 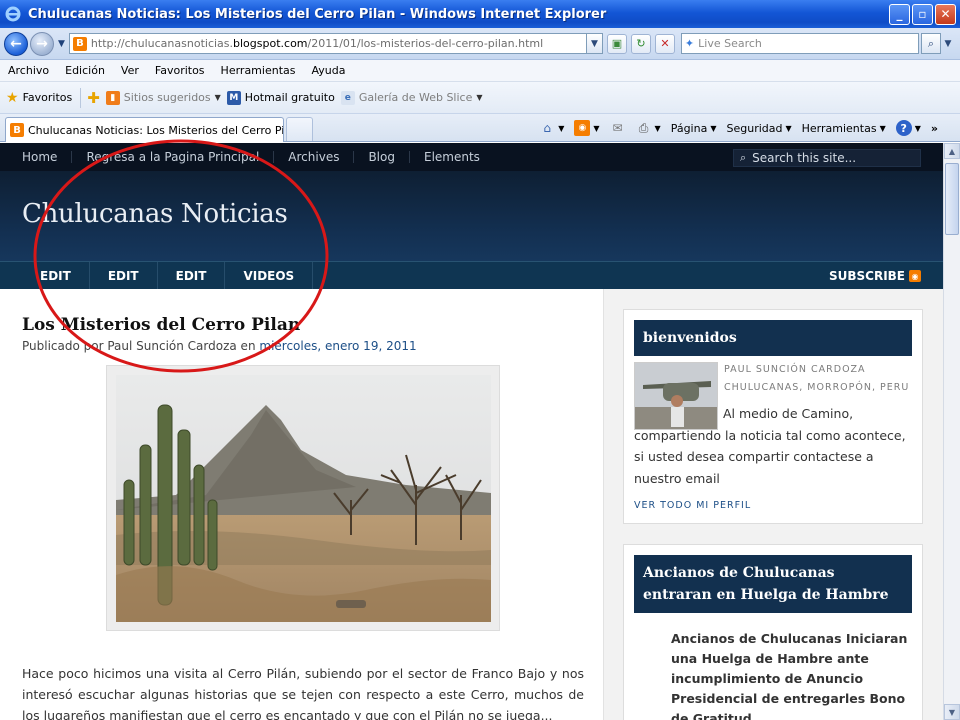 What do you see at coordinates (161, 325) in the screenshot?
I see `post-title: Los Misterios del Cerro Pilan` at bounding box center [161, 325].